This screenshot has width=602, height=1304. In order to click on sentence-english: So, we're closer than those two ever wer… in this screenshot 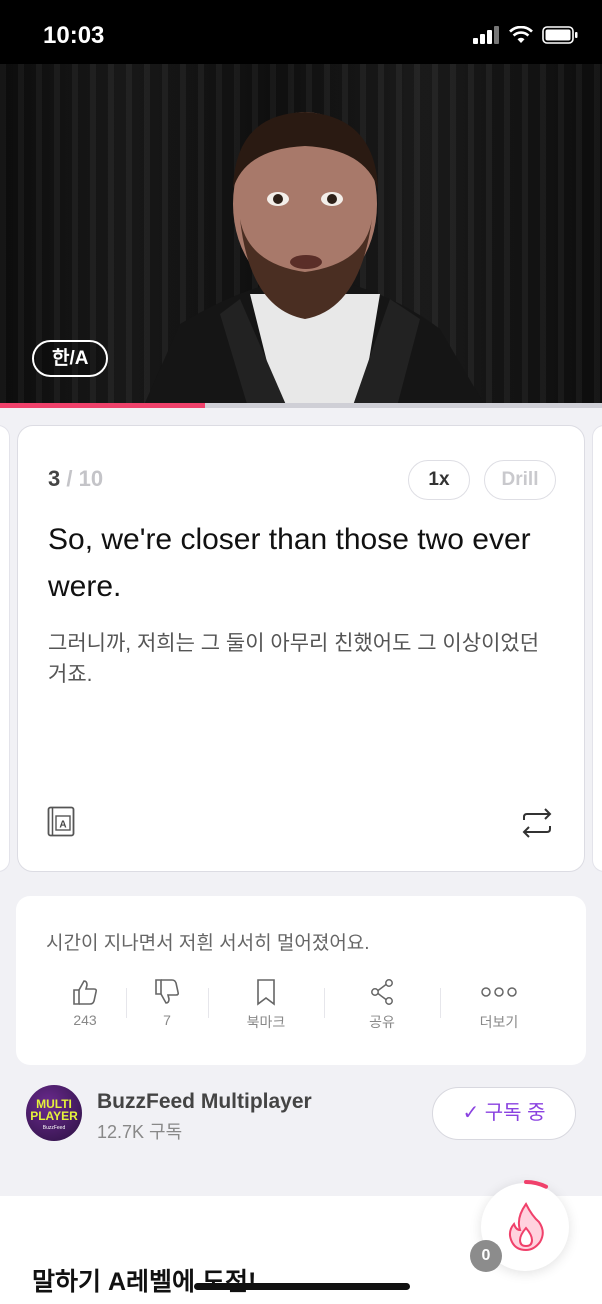, I will do `click(289, 563)`.